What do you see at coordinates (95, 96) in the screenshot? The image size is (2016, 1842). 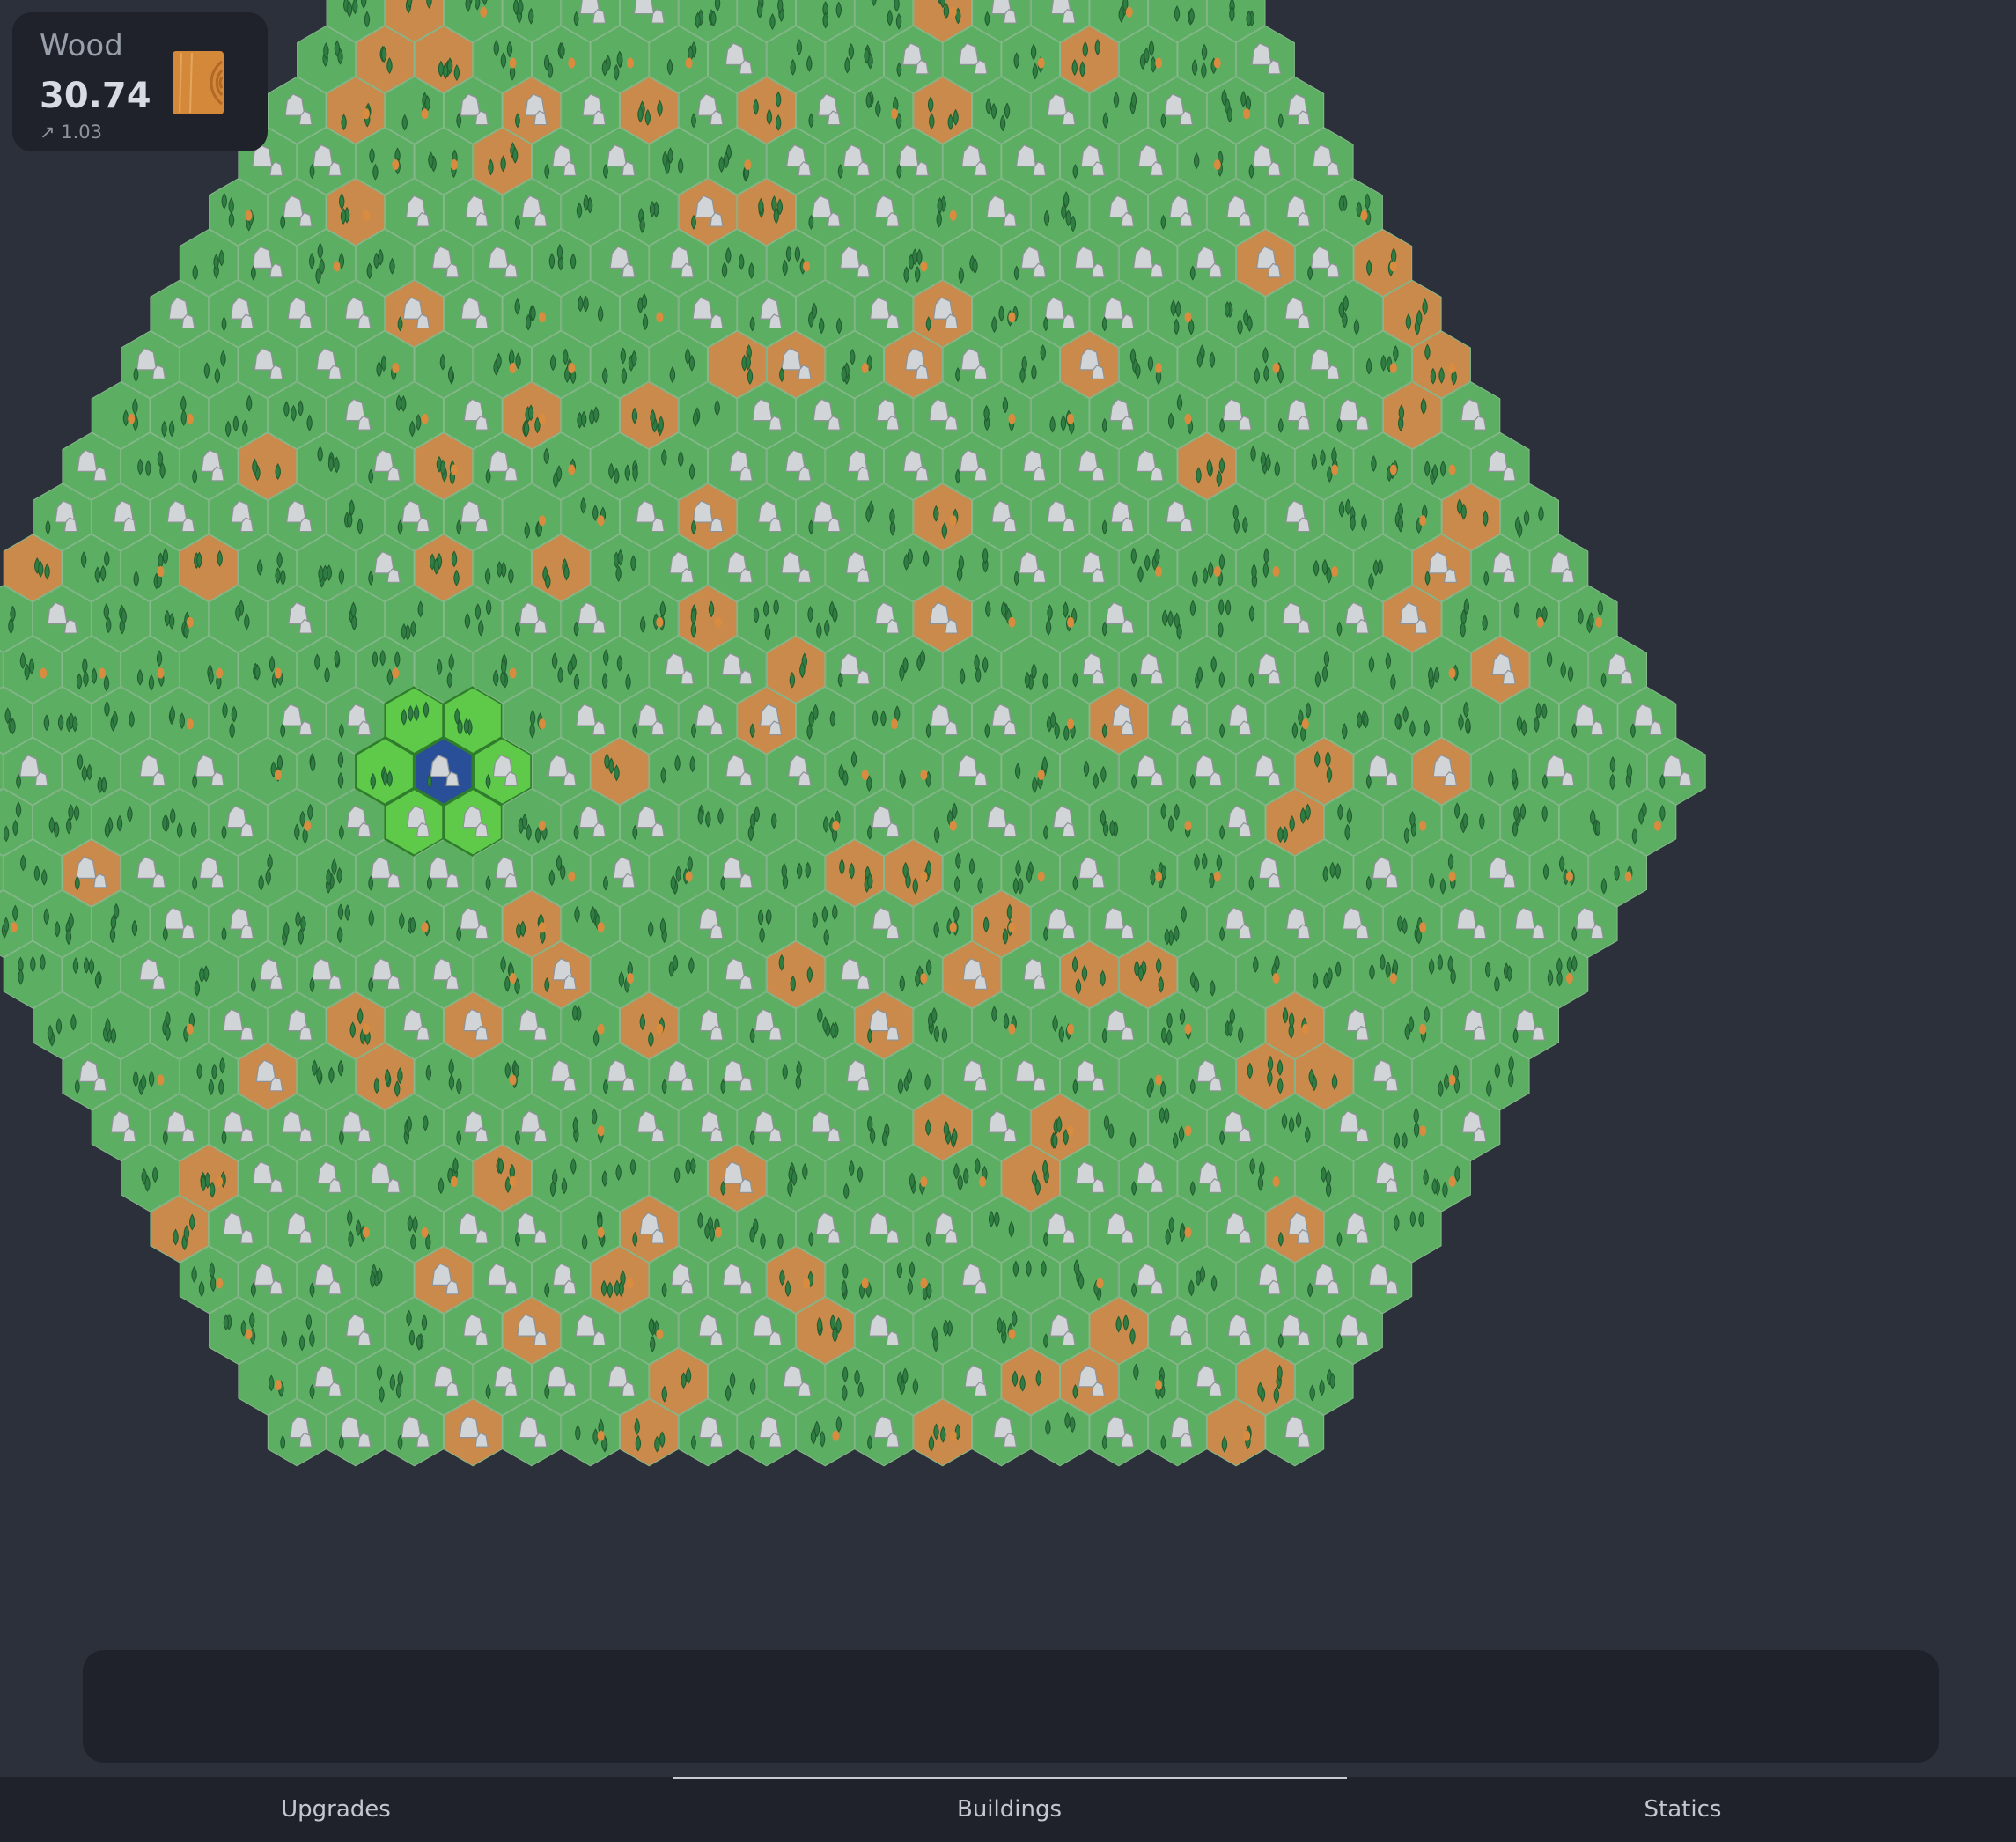 I see `resource-value: 30.74` at bounding box center [95, 96].